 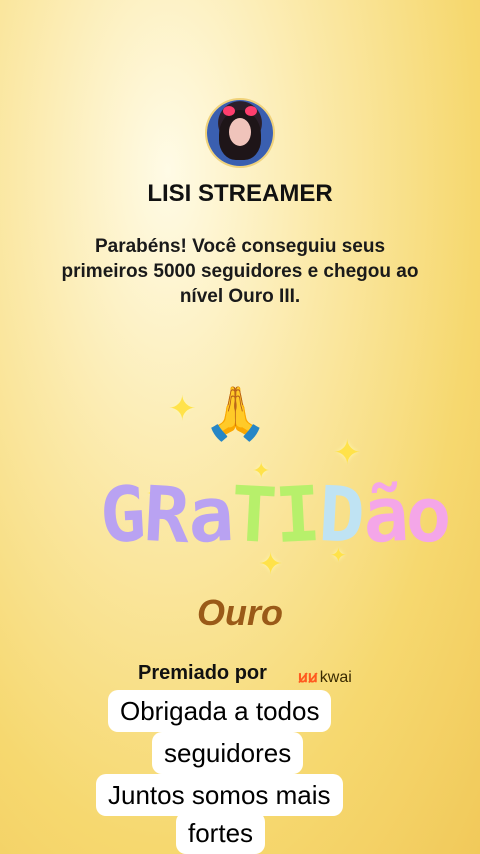 I want to click on gratidao-sticker: GRaTIDão, so click(x=275, y=514).